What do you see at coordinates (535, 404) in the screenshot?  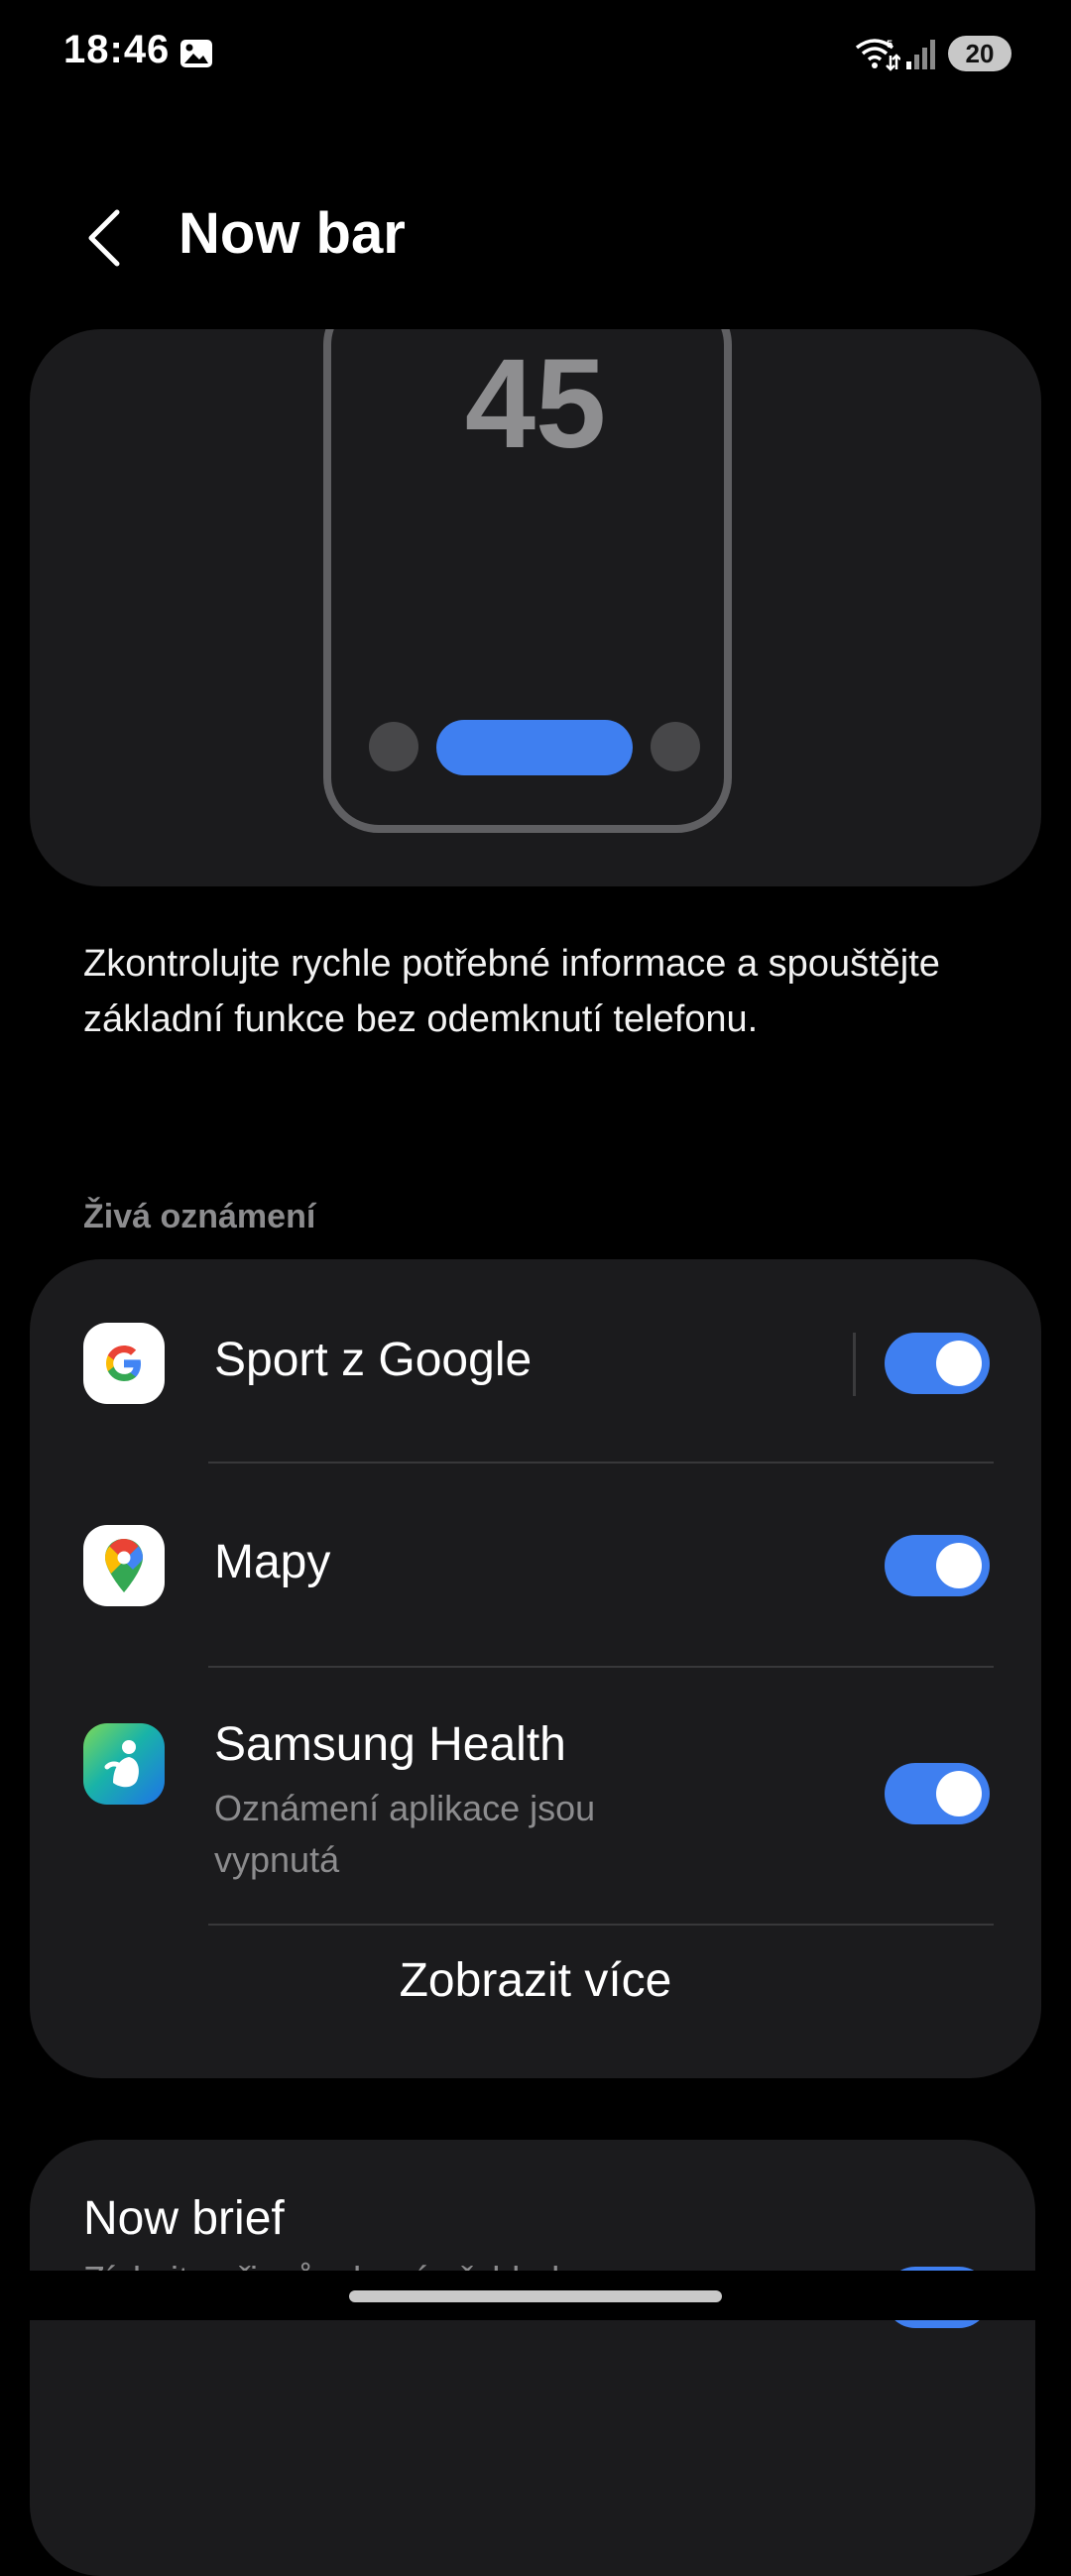 I see `preview-clock: 45` at bounding box center [535, 404].